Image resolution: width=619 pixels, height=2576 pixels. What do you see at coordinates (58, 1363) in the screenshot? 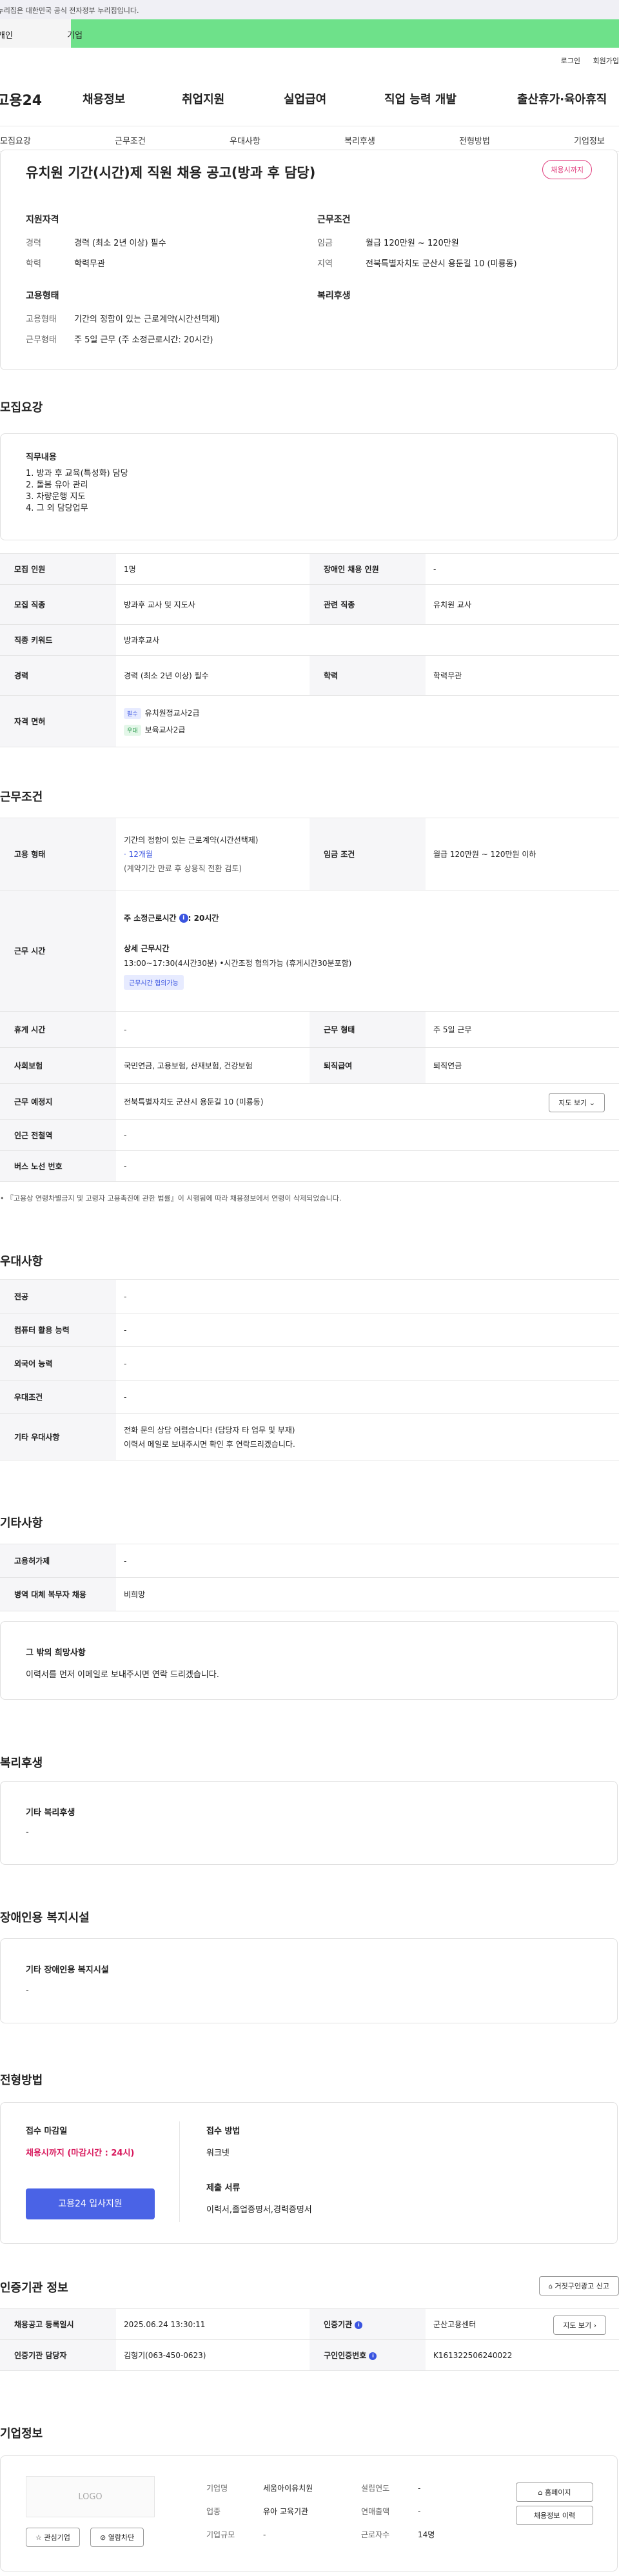
I see `row-label: 외국어 능력` at bounding box center [58, 1363].